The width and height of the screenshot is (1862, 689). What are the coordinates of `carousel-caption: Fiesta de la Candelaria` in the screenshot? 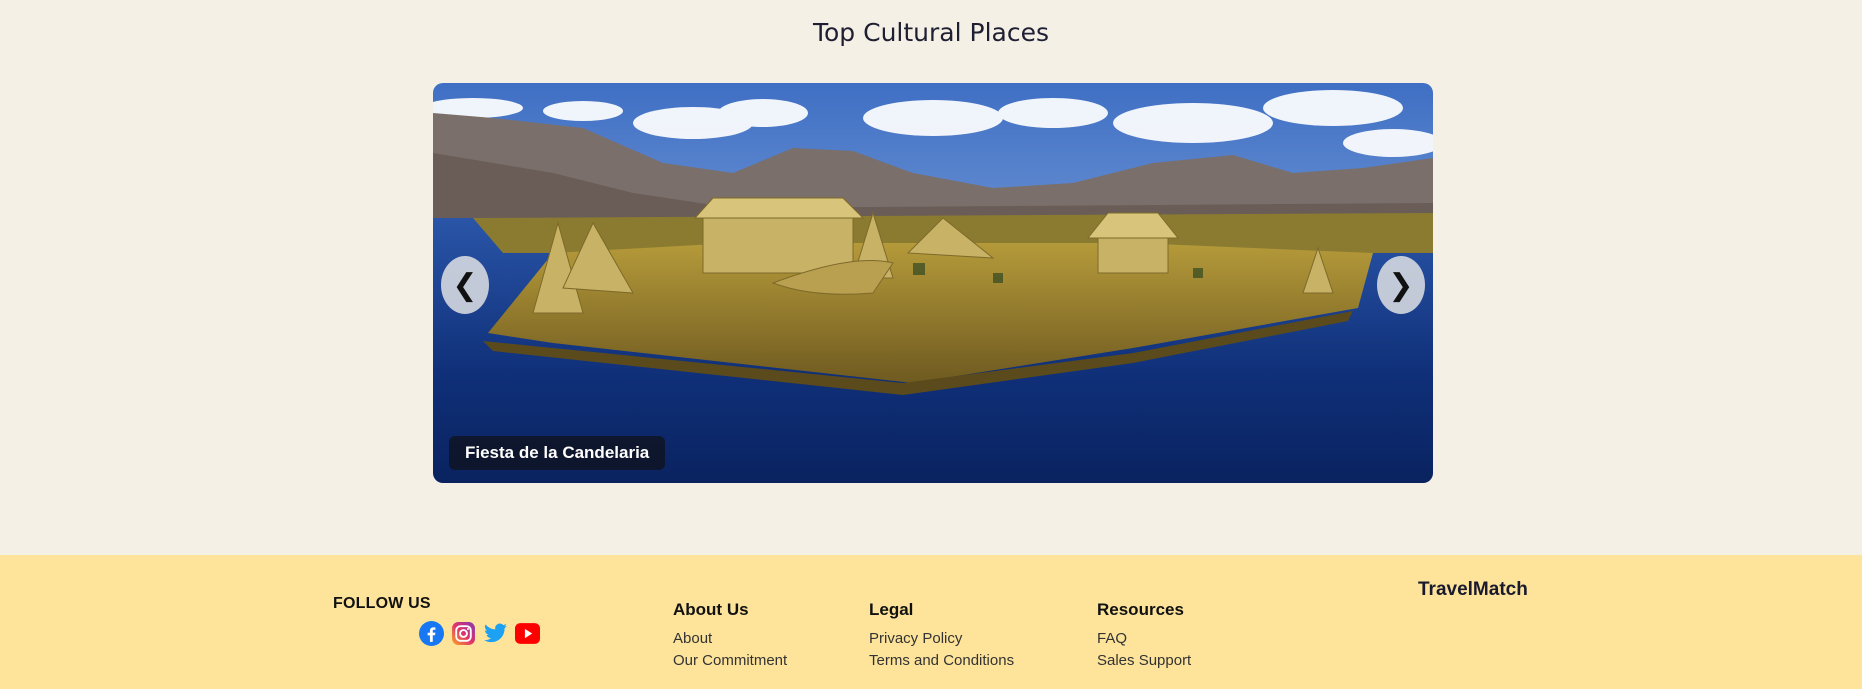 It's located at (557, 453).